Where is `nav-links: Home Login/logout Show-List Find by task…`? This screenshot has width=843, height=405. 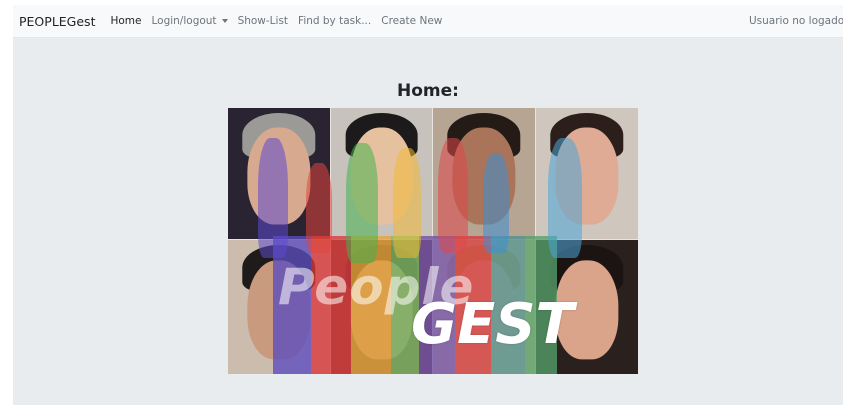
nav-links: Home Login/logout Show-List Find by task… is located at coordinates (281, 21).